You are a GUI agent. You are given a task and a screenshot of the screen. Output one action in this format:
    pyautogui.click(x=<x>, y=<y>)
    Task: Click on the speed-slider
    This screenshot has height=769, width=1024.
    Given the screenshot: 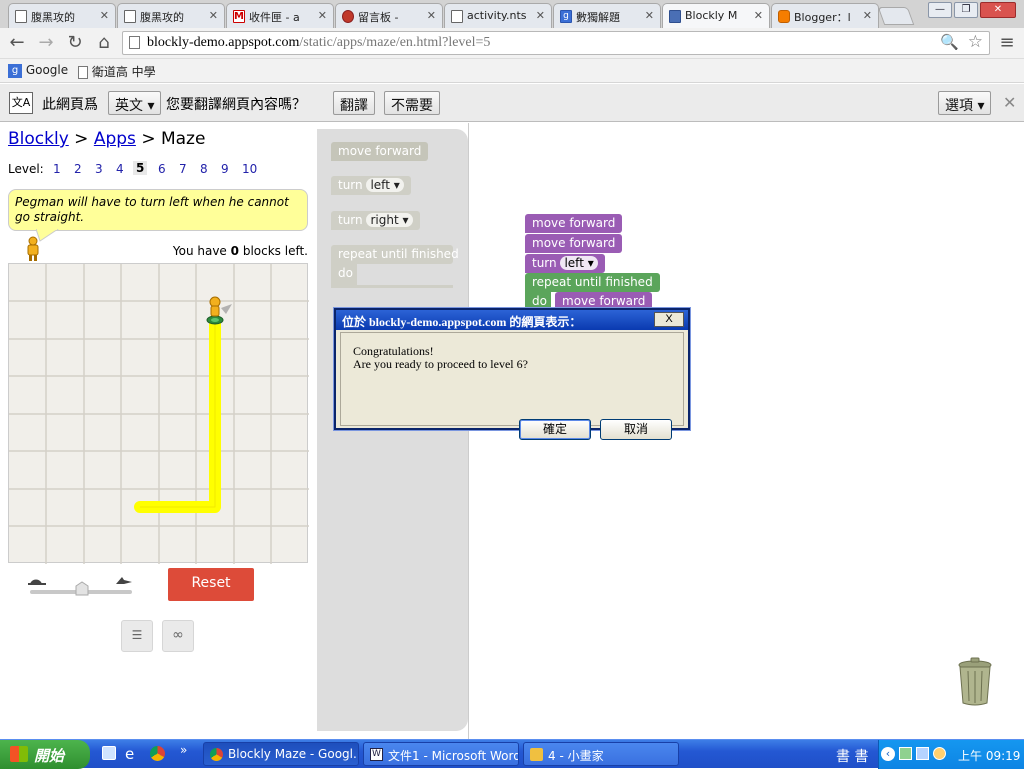 What is the action you would take?
    pyautogui.click(x=81, y=586)
    